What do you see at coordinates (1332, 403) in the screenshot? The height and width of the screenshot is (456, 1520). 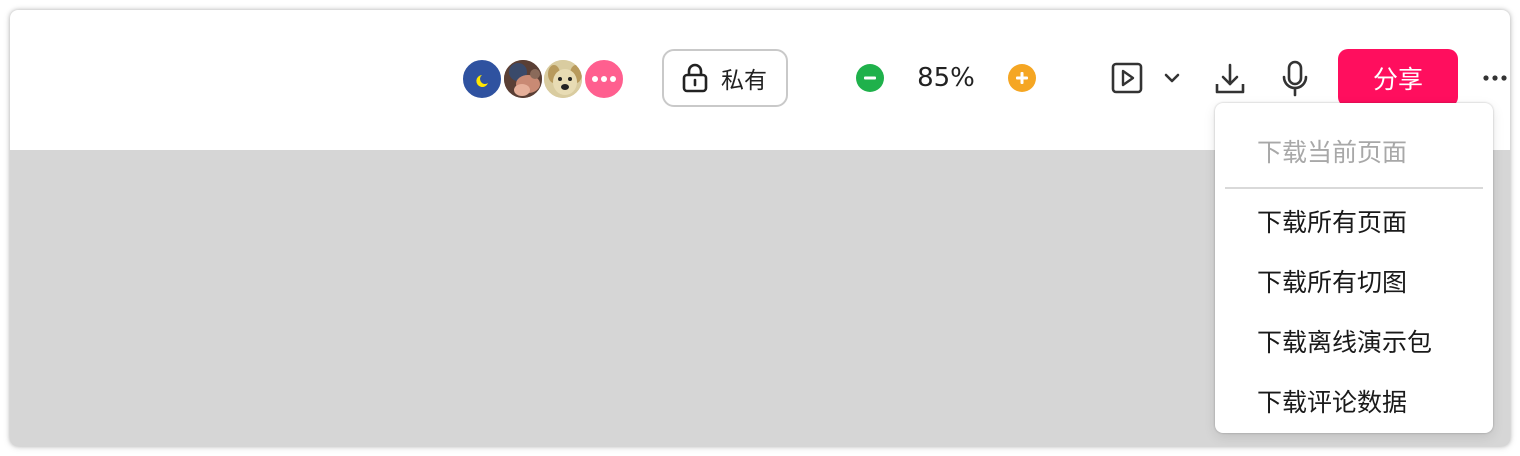 I see `menu-item-download-comments: 下载评论数据` at bounding box center [1332, 403].